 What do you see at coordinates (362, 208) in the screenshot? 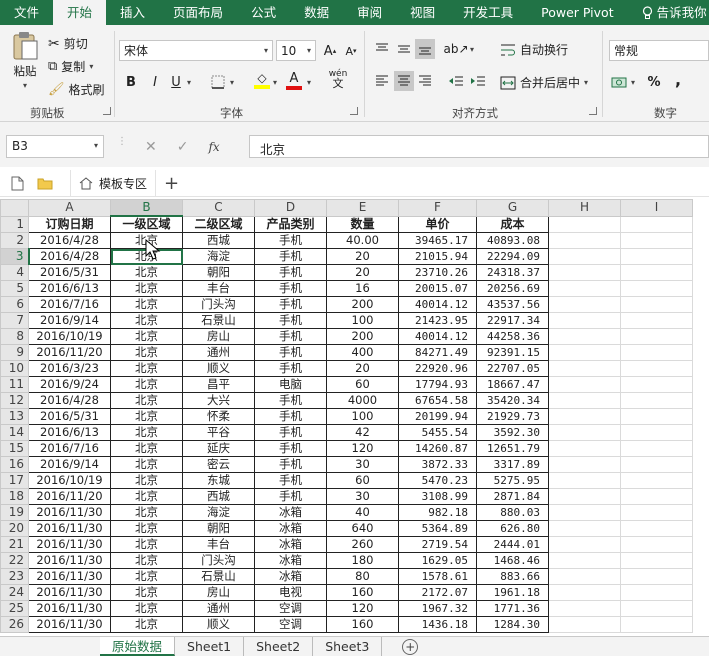
I see `column-header-e: E` at bounding box center [362, 208].